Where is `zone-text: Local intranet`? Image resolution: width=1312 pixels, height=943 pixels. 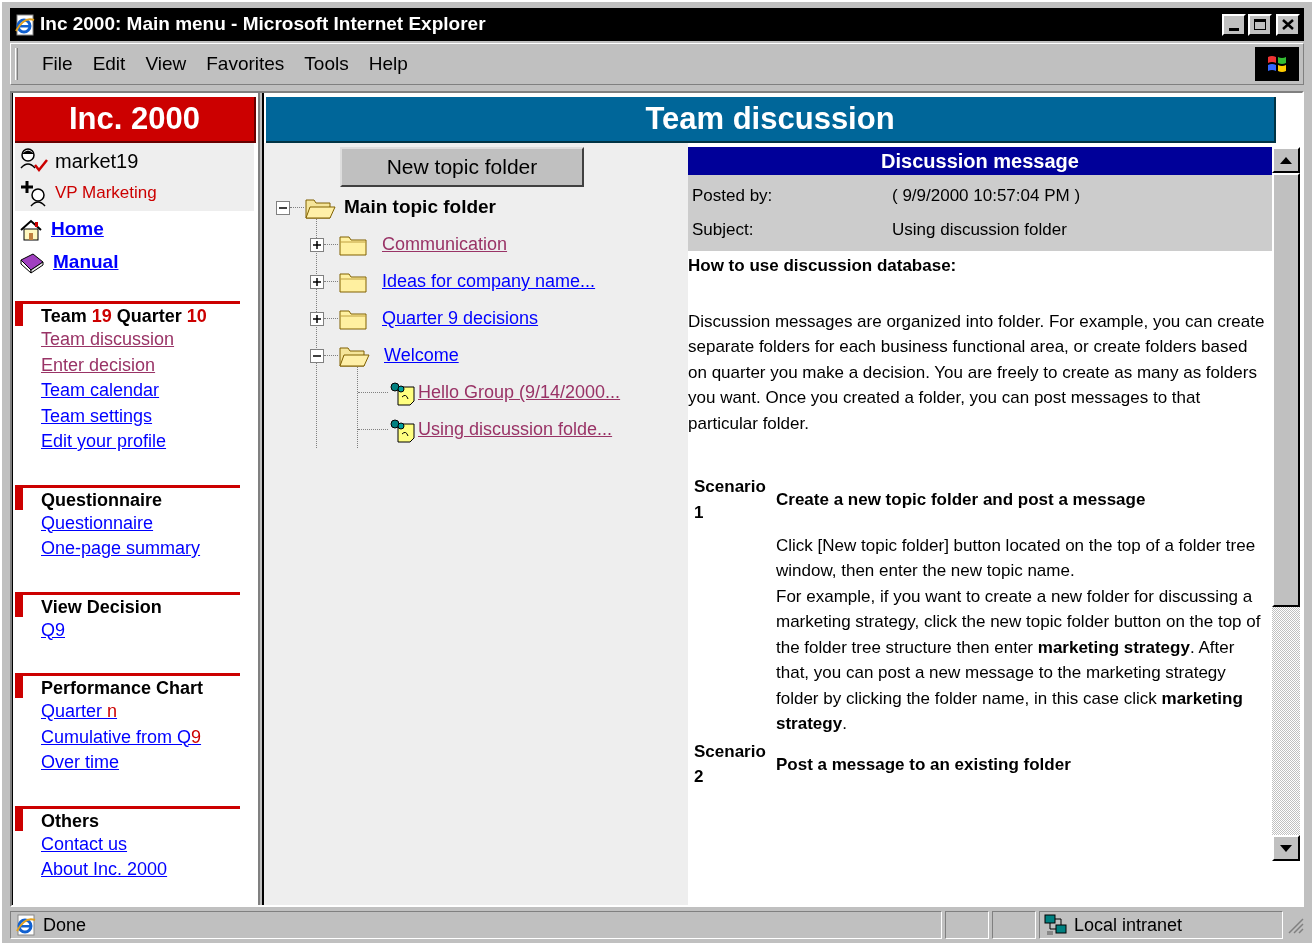
zone-text: Local intranet is located at coordinates (1128, 925).